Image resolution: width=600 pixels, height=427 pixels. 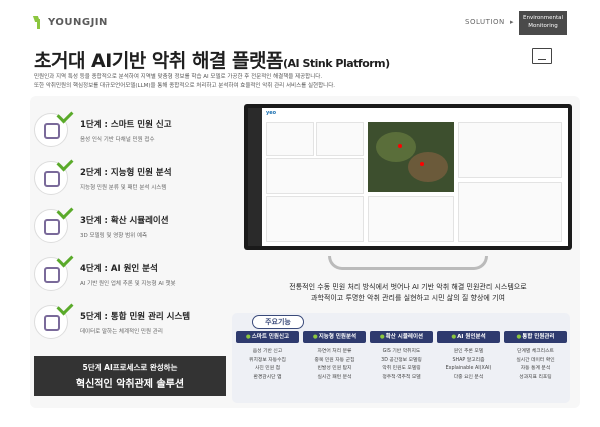 I want to click on feature-body: 음성 기반 신고 위치정보 자동수집 사진 민원 첨 환경감시단 앱, so click(x=267, y=365).